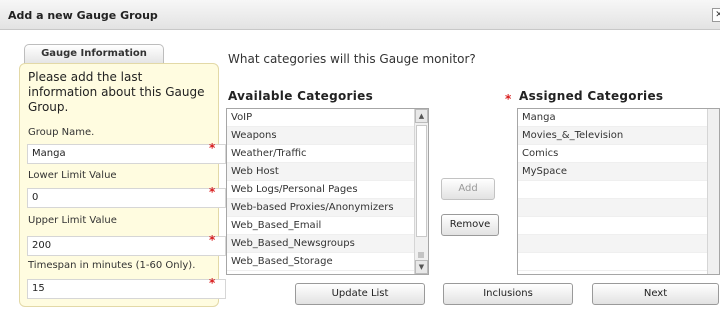 The height and width of the screenshot is (315, 720). Describe the element at coordinates (360, 294) in the screenshot. I see `update-list-button: Update List` at that location.